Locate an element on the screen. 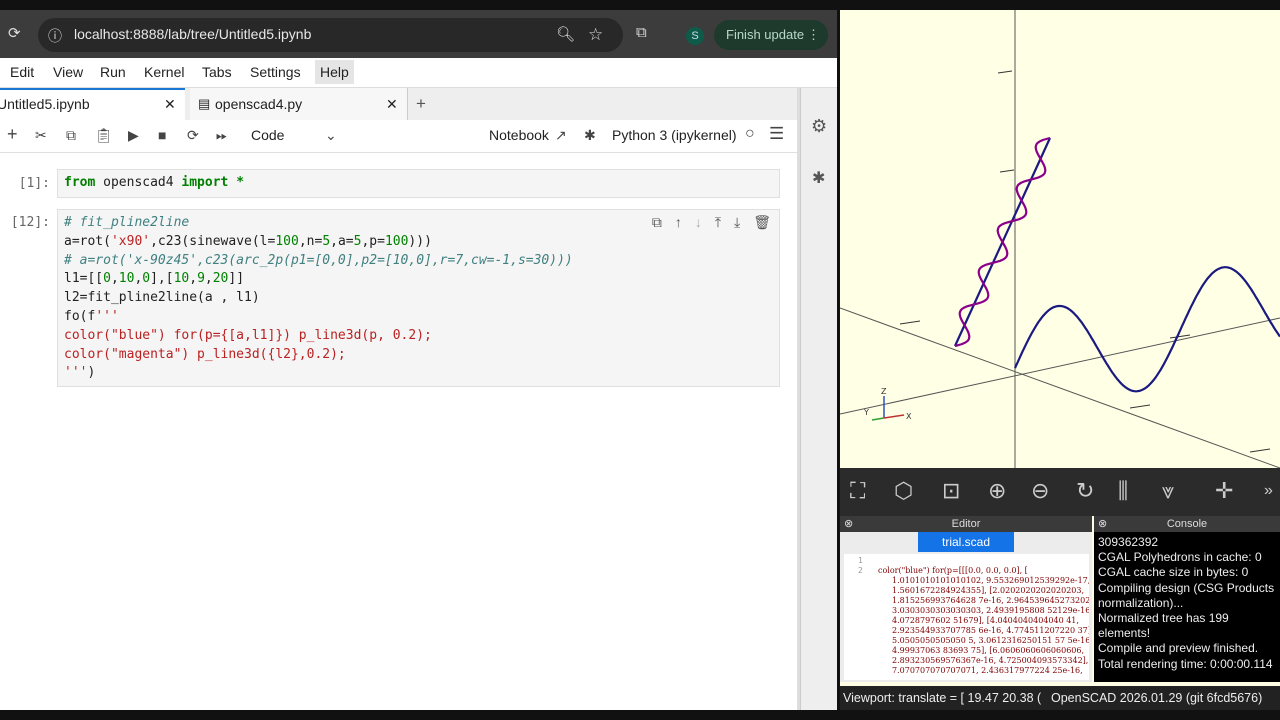  orthogonal-icon: ⩔ is located at coordinates (1168, 491).